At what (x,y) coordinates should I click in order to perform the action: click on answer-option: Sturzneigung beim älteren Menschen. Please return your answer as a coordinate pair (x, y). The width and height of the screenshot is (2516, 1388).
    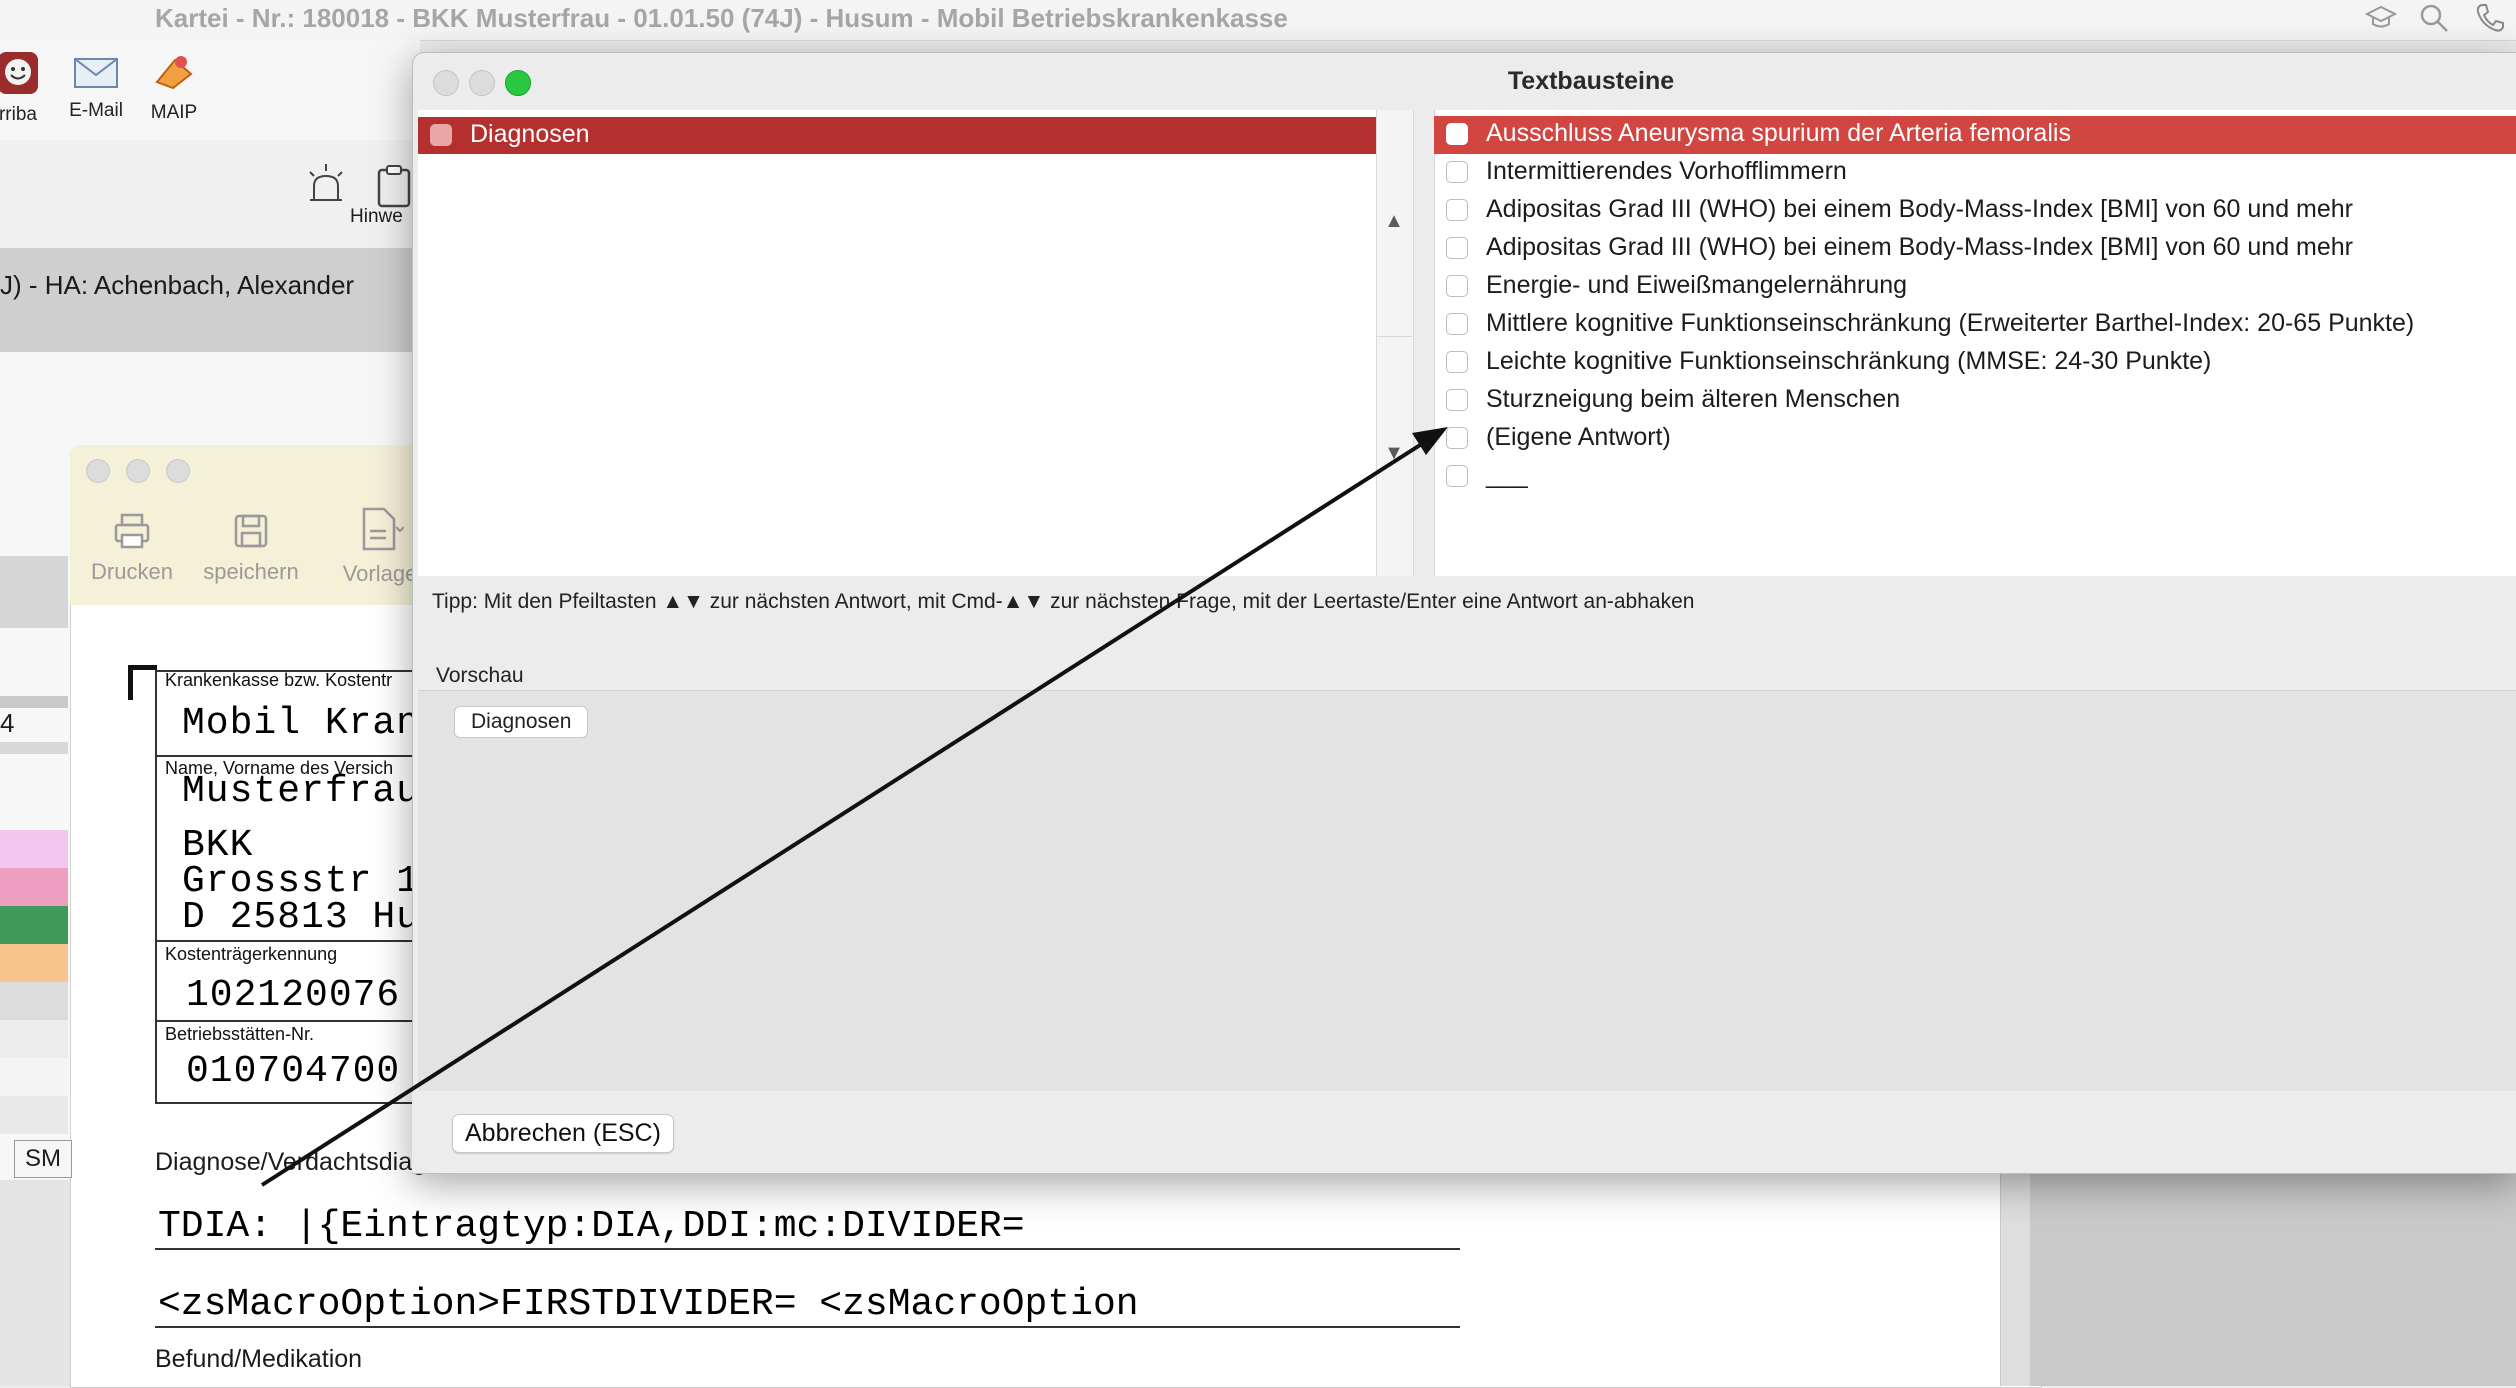
    Looking at the image, I should click on (1975, 401).